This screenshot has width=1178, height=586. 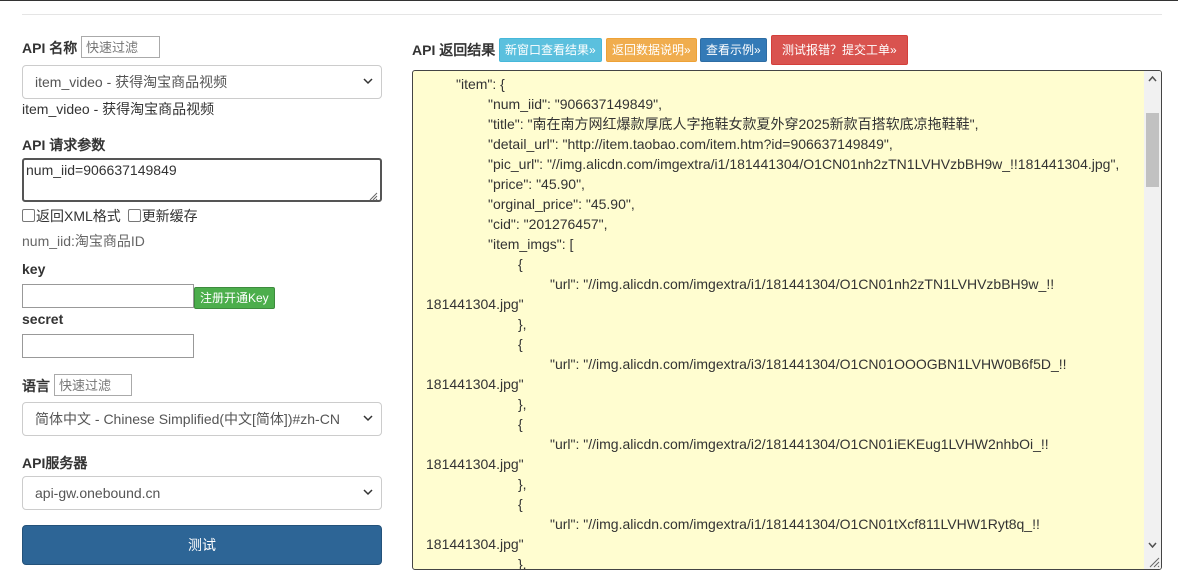 What do you see at coordinates (131, 82) in the screenshot?
I see `api-select-value: item_video - 获得淘宝商品视频` at bounding box center [131, 82].